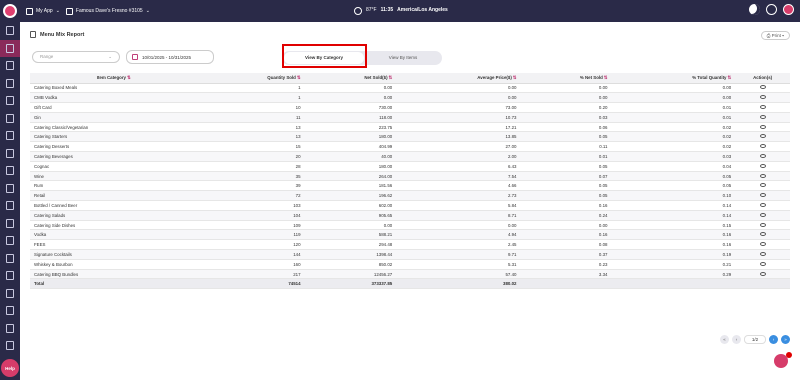 This screenshot has width=800, height=380. I want to click on table-cell: Whiskey & Bourbon, so click(114, 264).